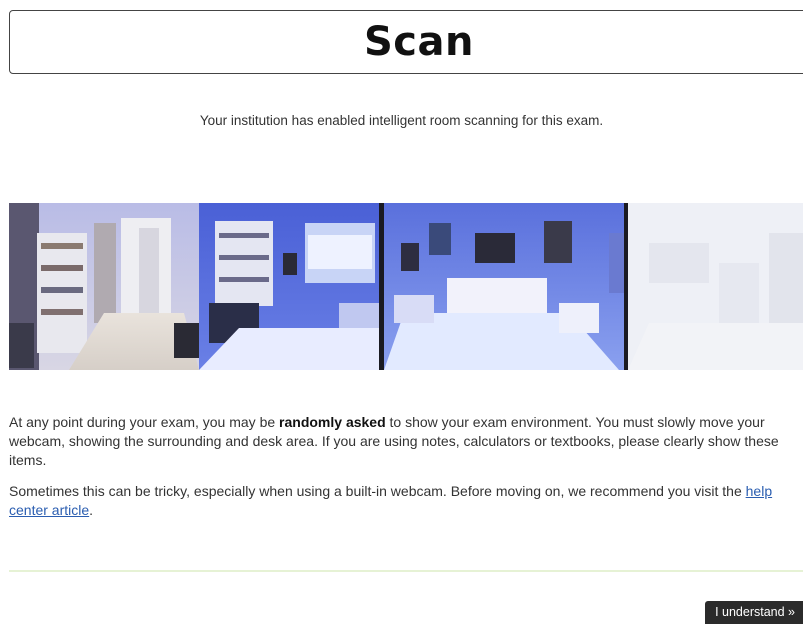  Describe the element at coordinates (91, 510) in the screenshot. I see `p2-text-after: .` at that location.